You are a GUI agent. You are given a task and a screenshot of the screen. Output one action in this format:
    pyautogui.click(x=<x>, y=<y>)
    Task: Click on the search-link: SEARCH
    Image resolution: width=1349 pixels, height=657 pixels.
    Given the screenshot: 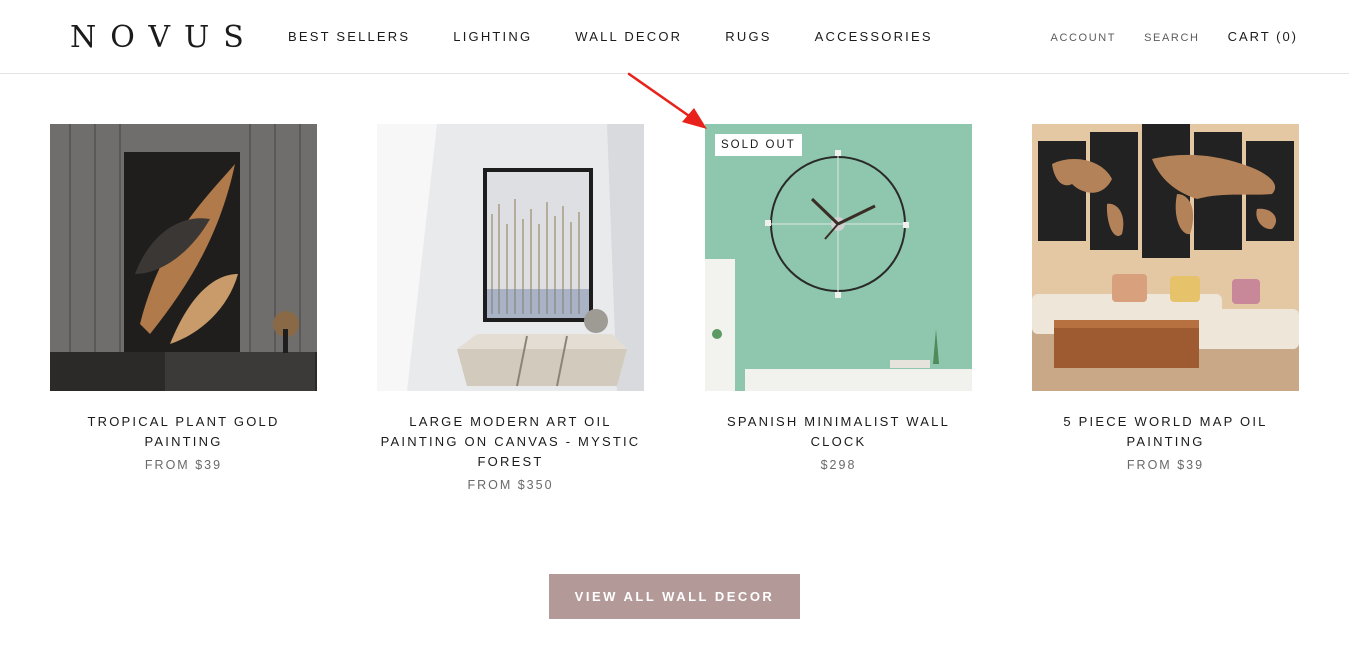 What is the action you would take?
    pyautogui.click(x=1171, y=38)
    